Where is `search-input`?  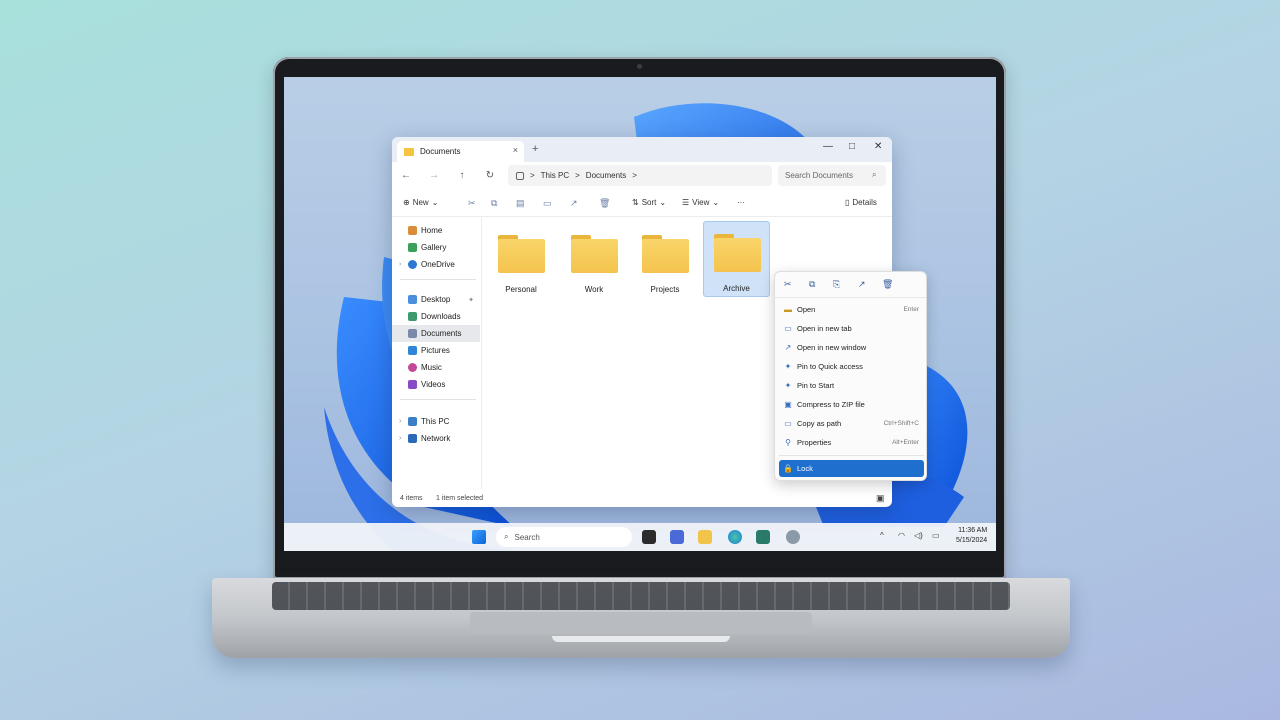 search-input is located at coordinates (832, 175).